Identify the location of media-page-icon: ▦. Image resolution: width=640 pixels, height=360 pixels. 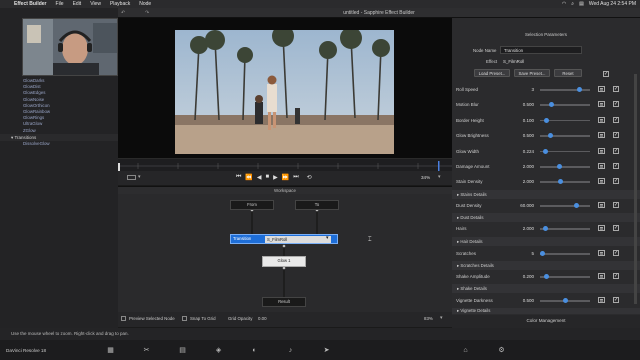
(110, 350).